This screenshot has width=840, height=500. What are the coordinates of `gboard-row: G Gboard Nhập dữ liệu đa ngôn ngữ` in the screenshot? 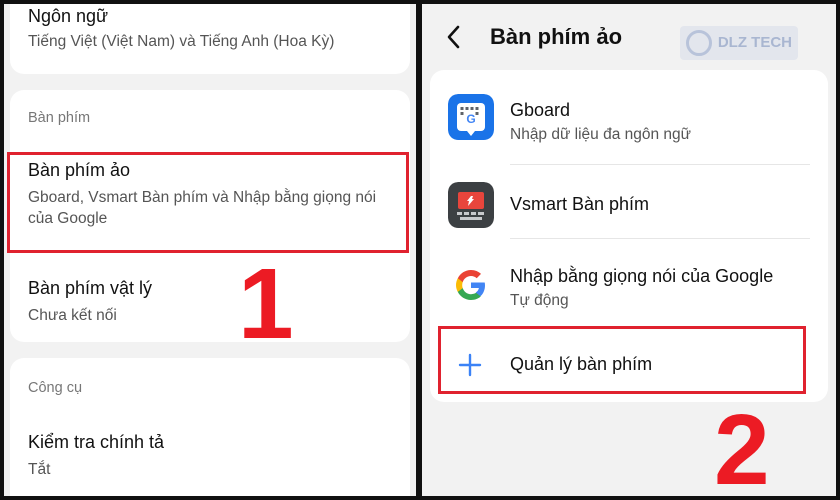 It's located at (629, 121).